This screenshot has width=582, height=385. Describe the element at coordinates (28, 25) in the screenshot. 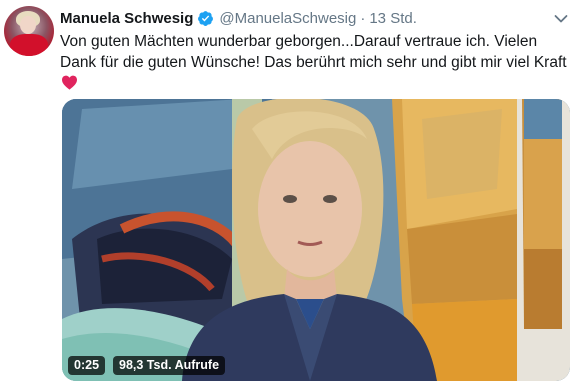

I see `avatar-face` at that location.